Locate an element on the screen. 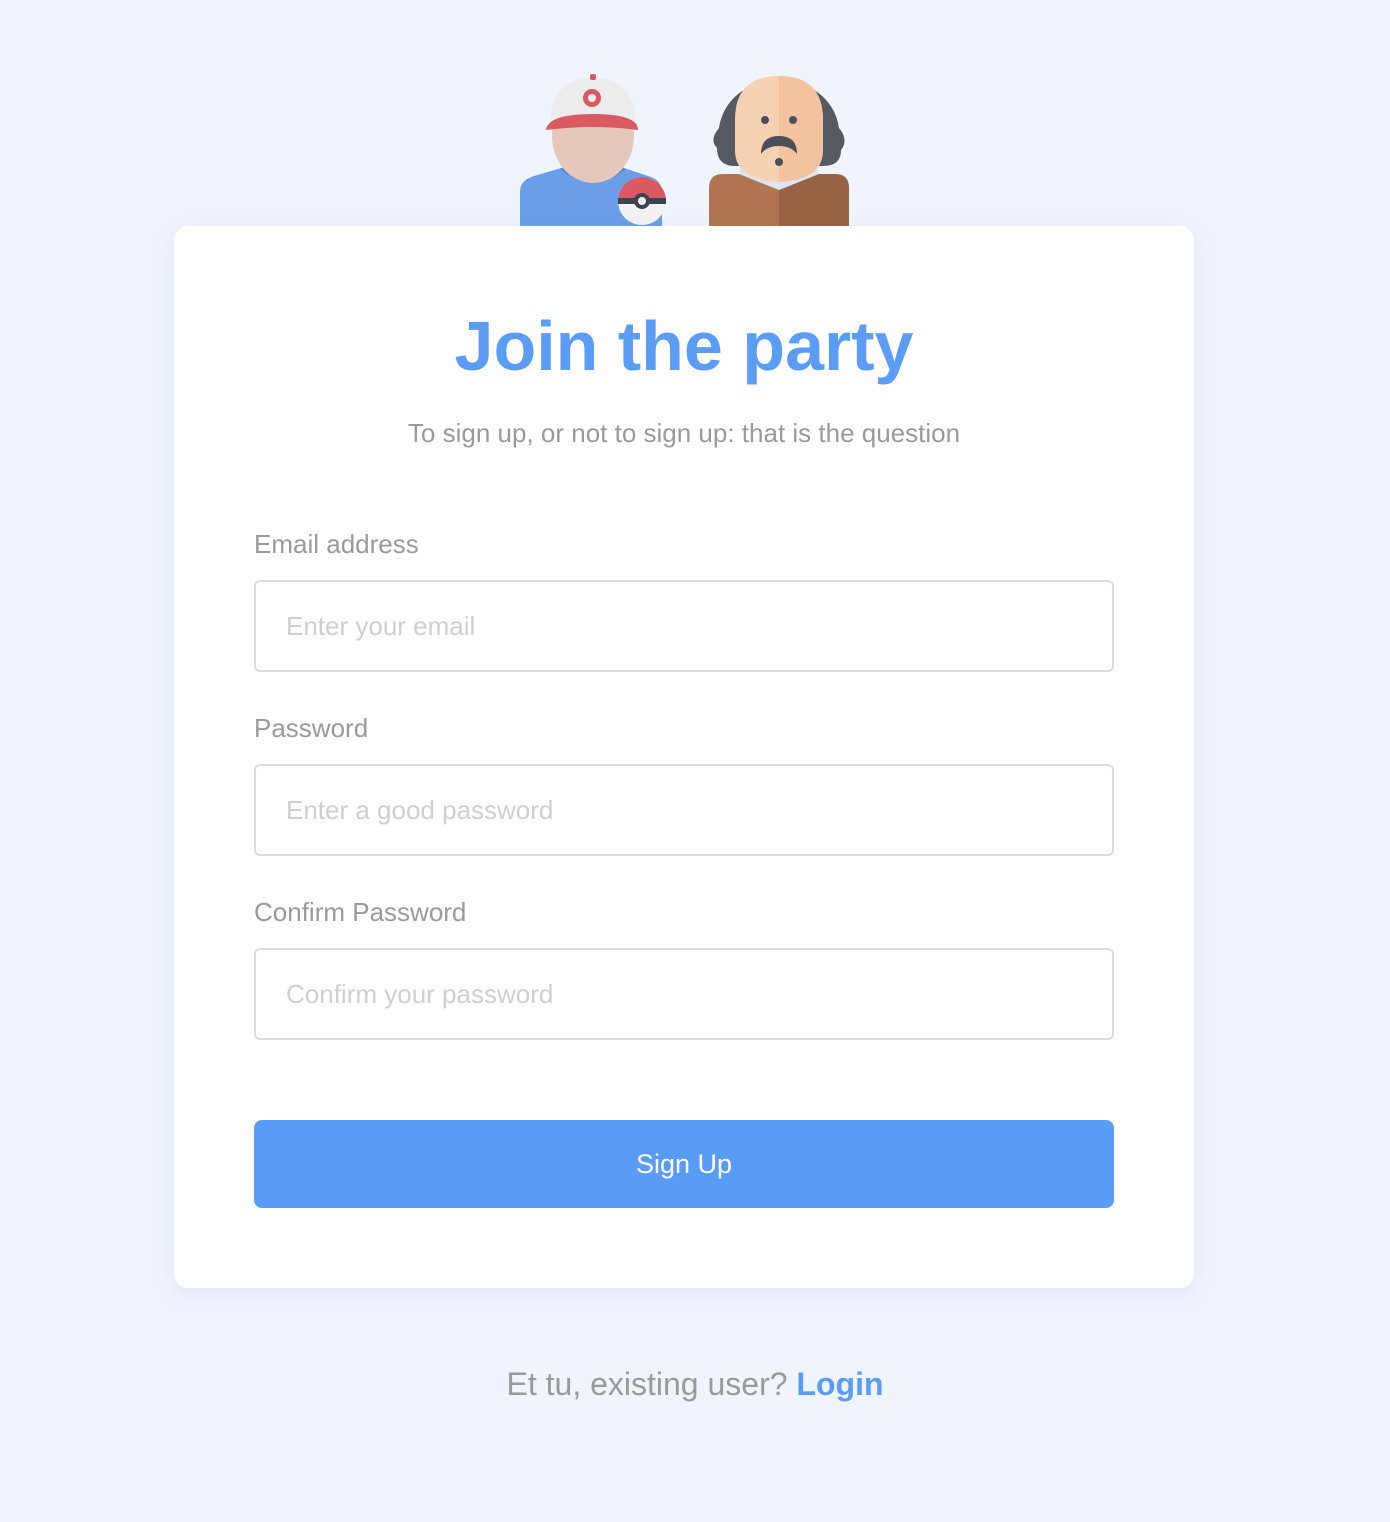 The width and height of the screenshot is (1390, 1522). login-link: Login is located at coordinates (839, 1384).